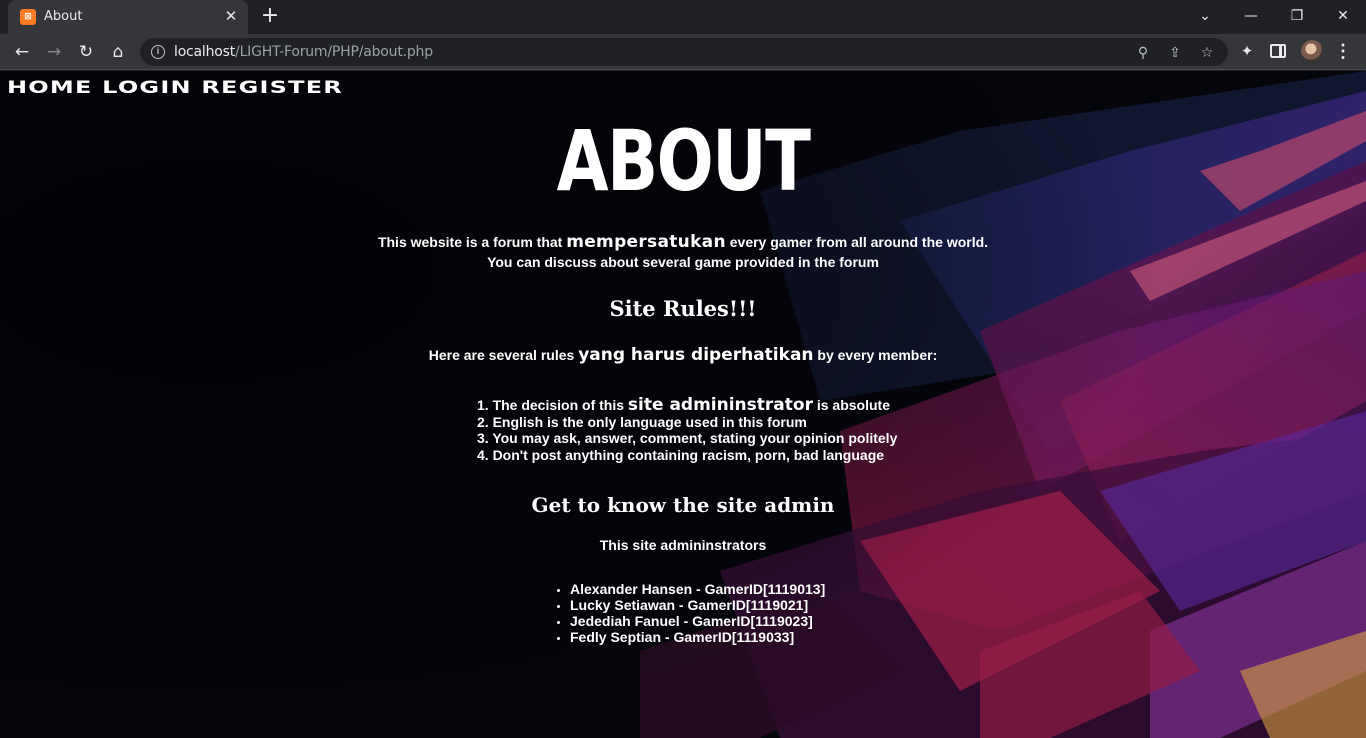 The height and width of the screenshot is (738, 1366). What do you see at coordinates (683, 545) in the screenshot?
I see `admins-intro: This site admininstrators` at bounding box center [683, 545].